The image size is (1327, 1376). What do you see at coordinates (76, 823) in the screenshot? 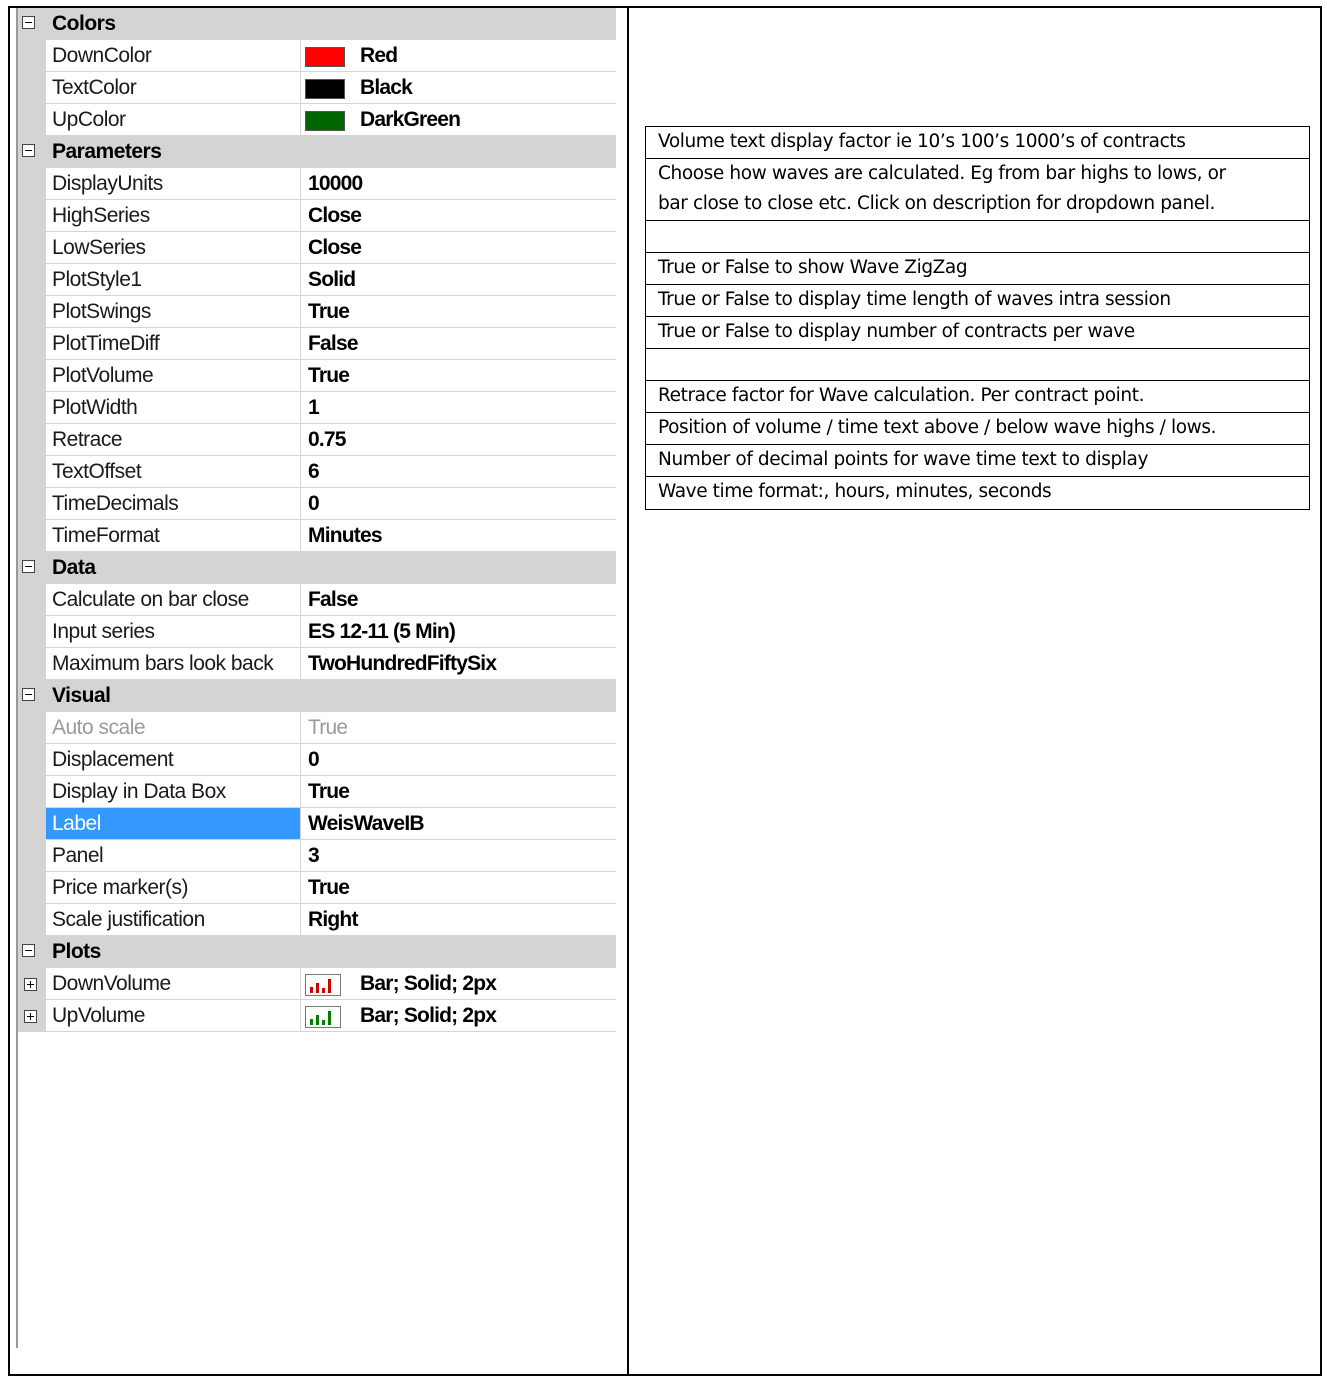
I see `property-name: Label` at bounding box center [76, 823].